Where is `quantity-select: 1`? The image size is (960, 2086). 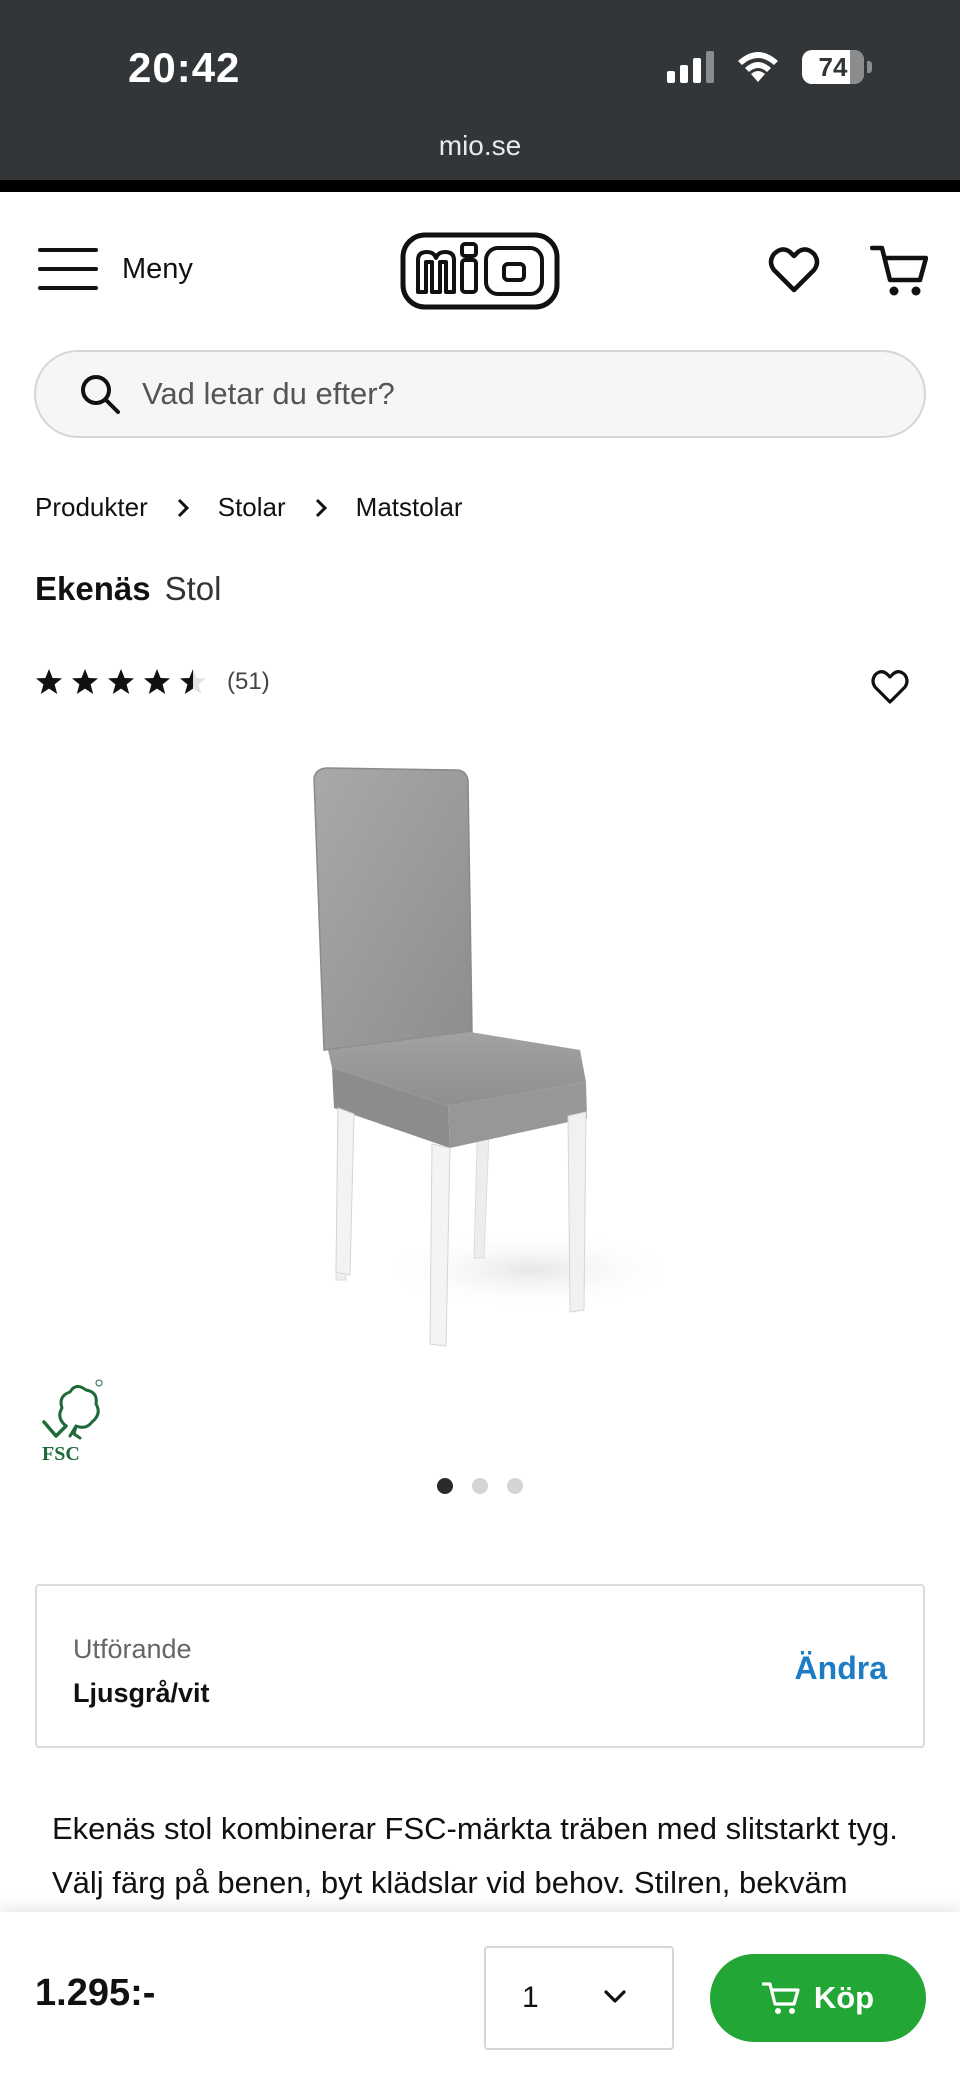
quantity-select: 1 is located at coordinates (579, 1998).